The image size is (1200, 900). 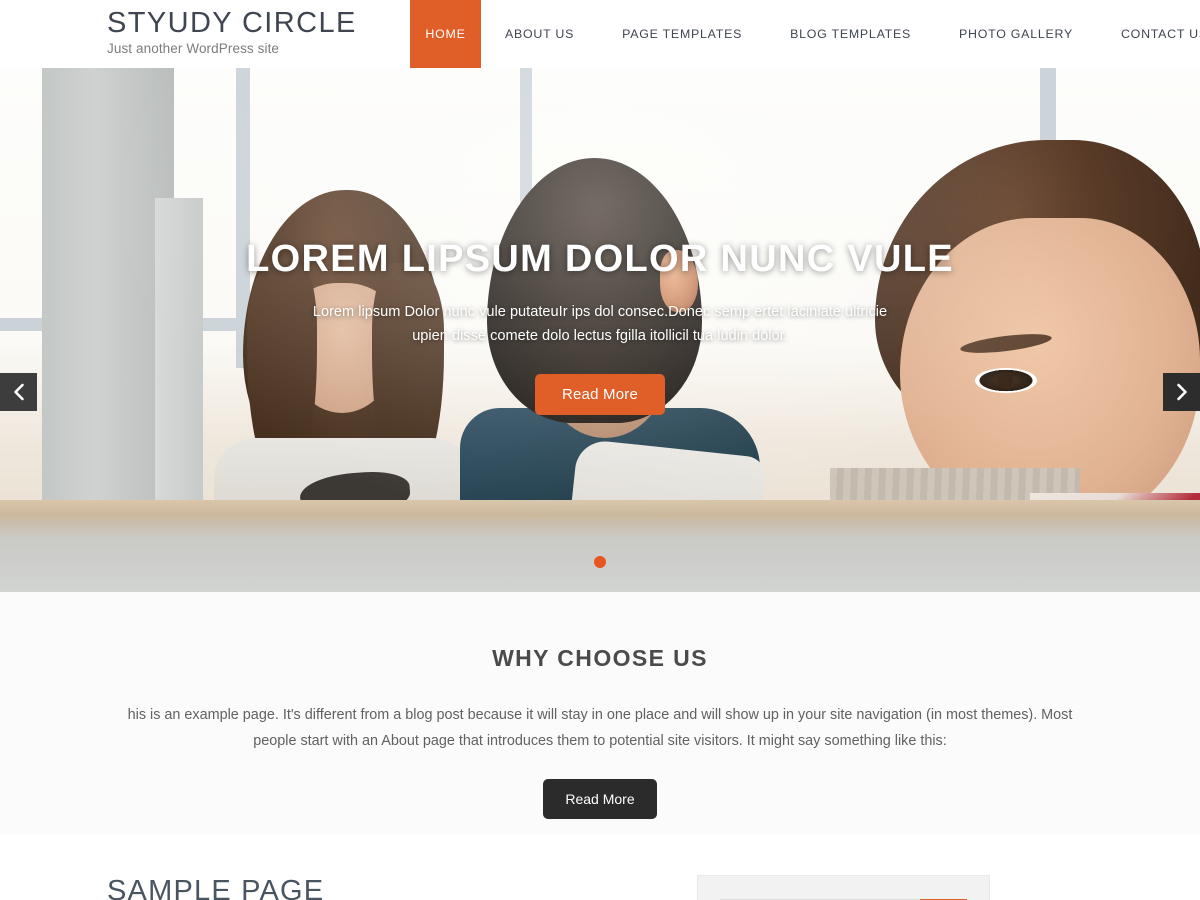 I want to click on nav-item-photo-gallery: PHOTO GALLERY, so click(x=1016, y=34).